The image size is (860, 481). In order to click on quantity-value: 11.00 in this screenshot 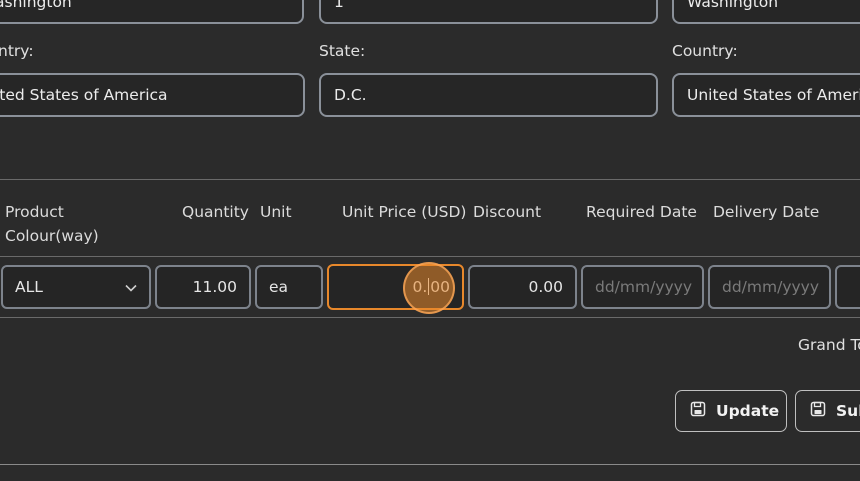, I will do `click(214, 287)`.